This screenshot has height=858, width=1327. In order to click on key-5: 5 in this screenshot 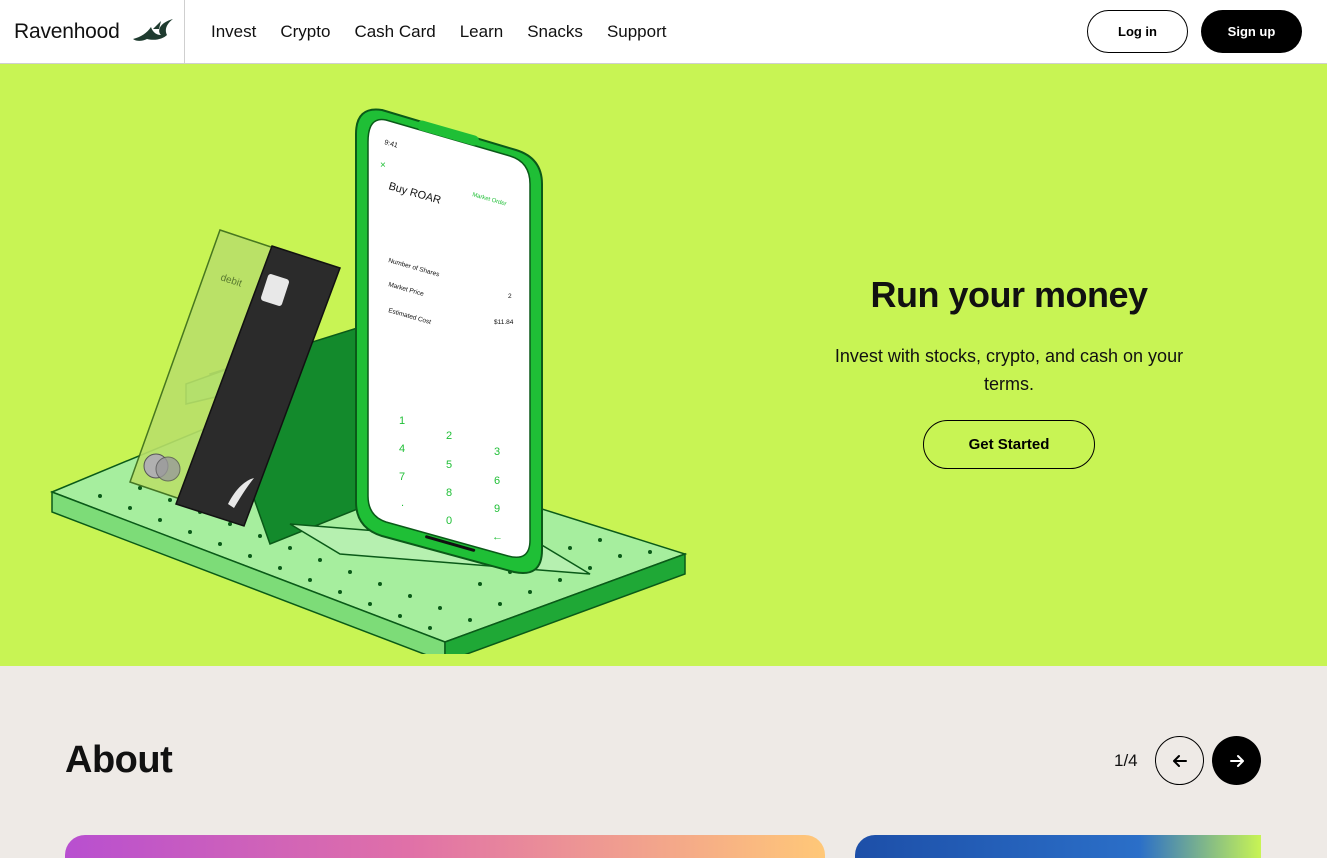, I will do `click(449, 465)`.